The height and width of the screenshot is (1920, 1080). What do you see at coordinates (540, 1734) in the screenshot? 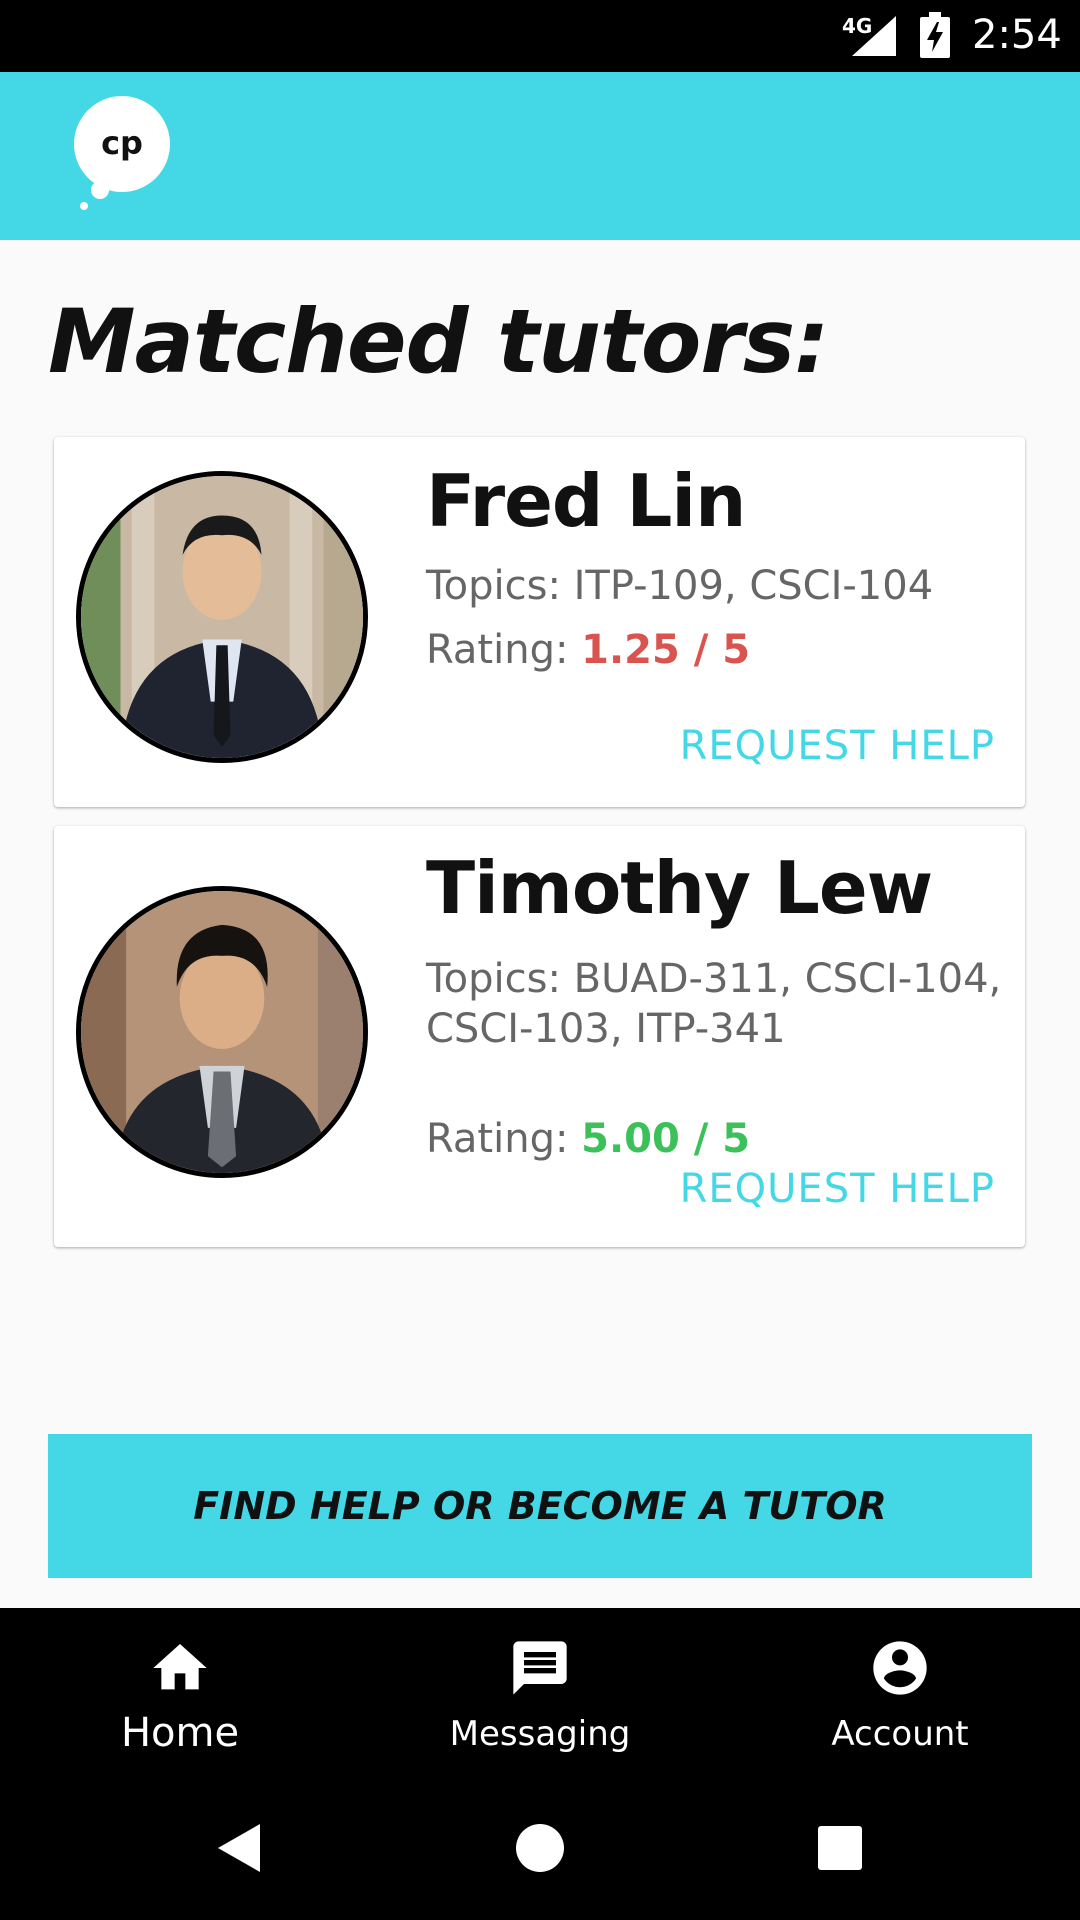
I see `nav-messaging-label: Messaging` at bounding box center [540, 1734].